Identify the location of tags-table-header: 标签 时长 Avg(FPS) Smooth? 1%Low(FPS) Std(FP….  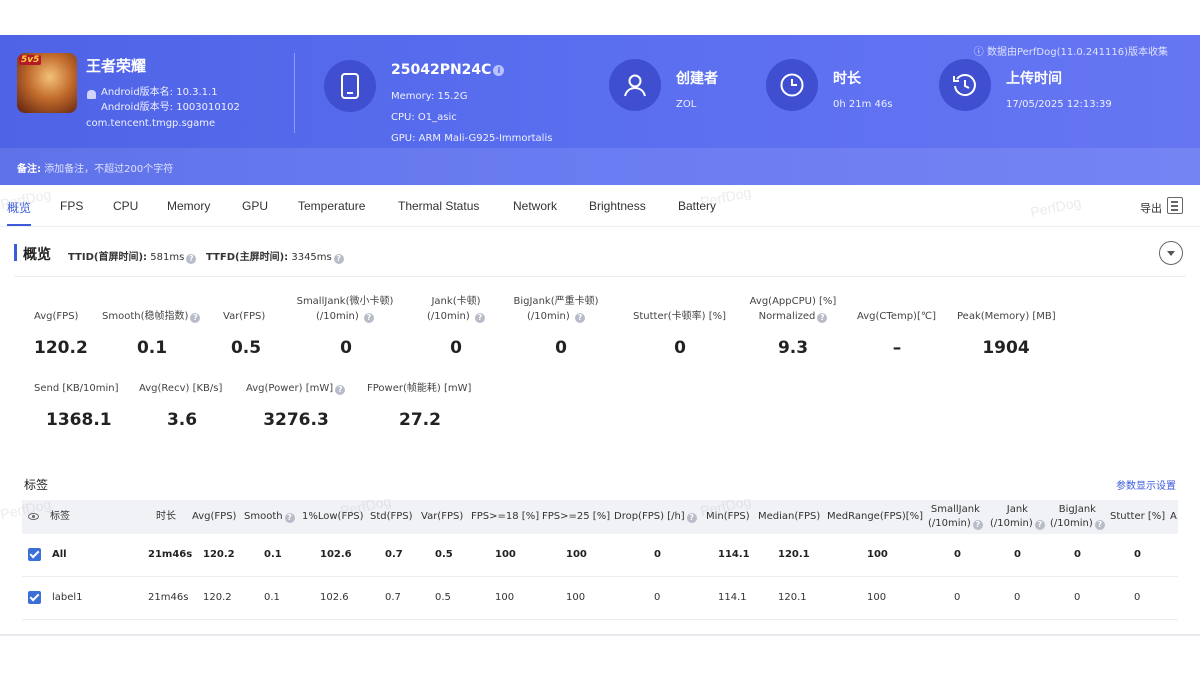
(600, 517).